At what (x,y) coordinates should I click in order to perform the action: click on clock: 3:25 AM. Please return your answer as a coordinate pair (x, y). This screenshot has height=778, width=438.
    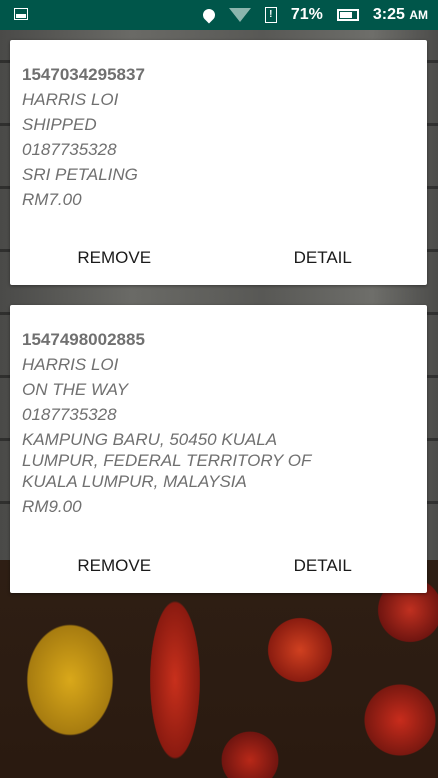
    Looking at the image, I should click on (400, 15).